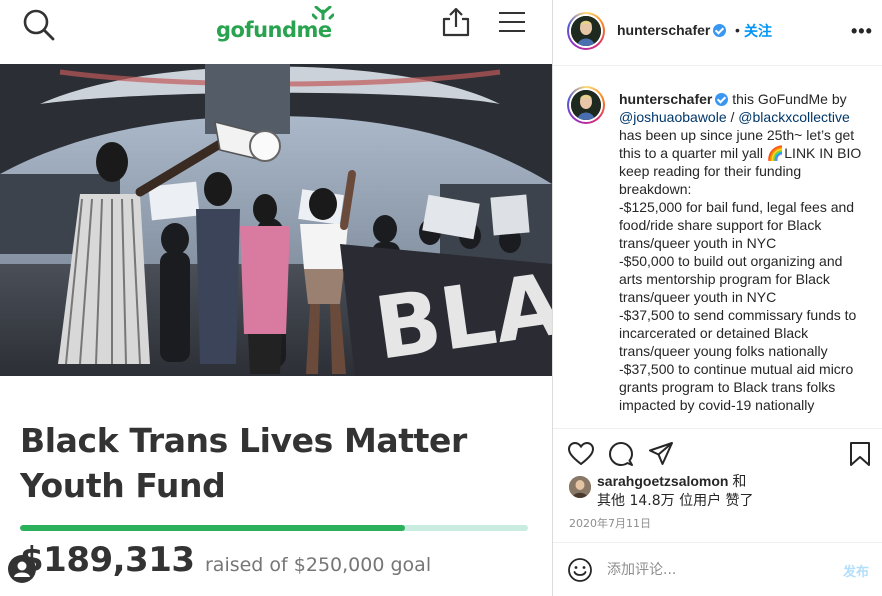  I want to click on caption-line: food/ride share support for Black, so click(720, 225).